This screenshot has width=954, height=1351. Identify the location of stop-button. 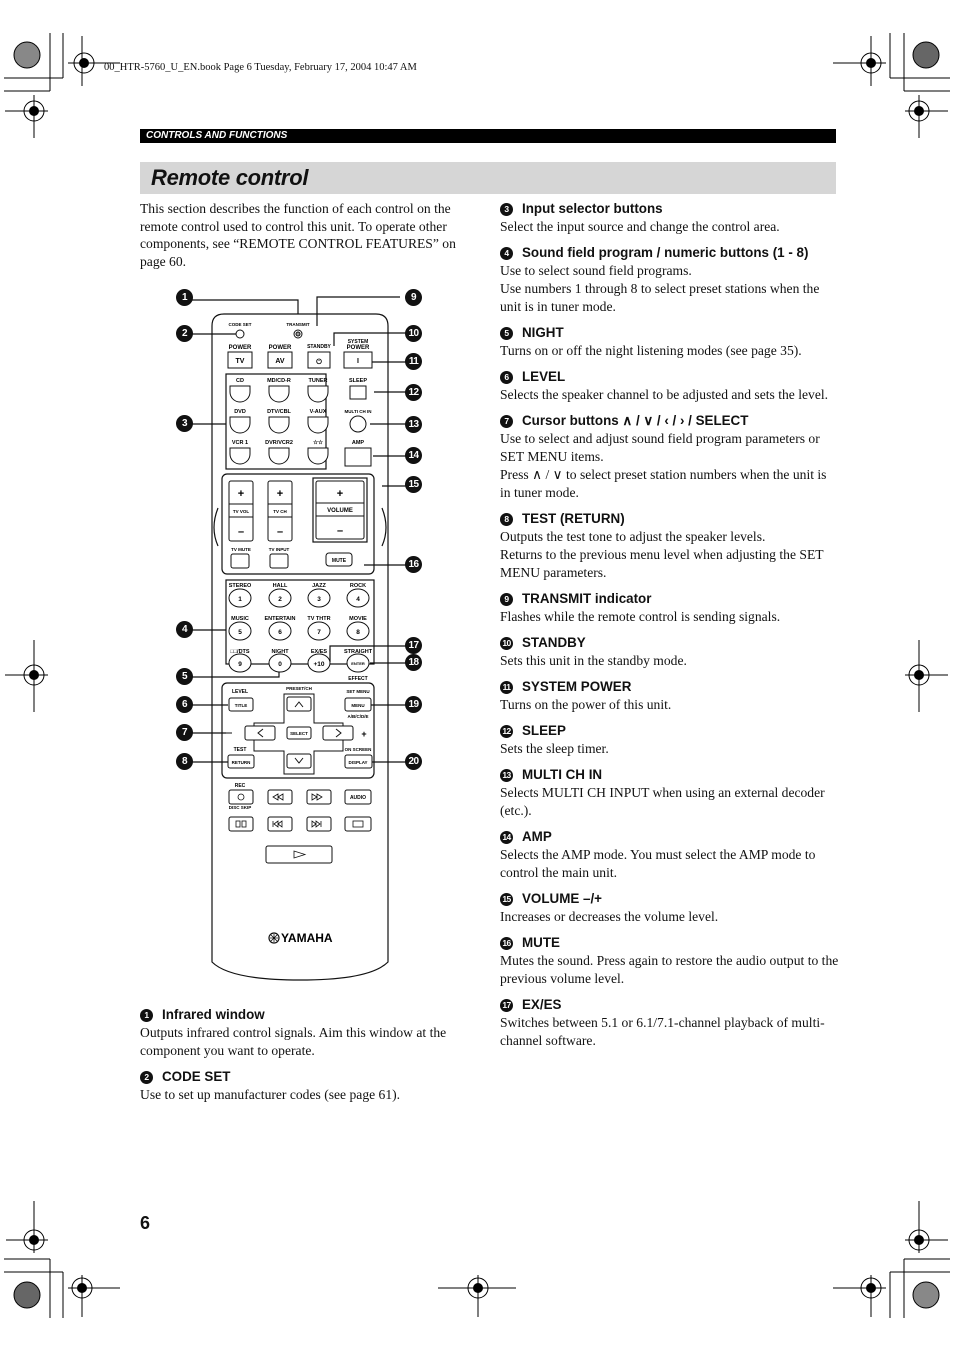
(358, 824).